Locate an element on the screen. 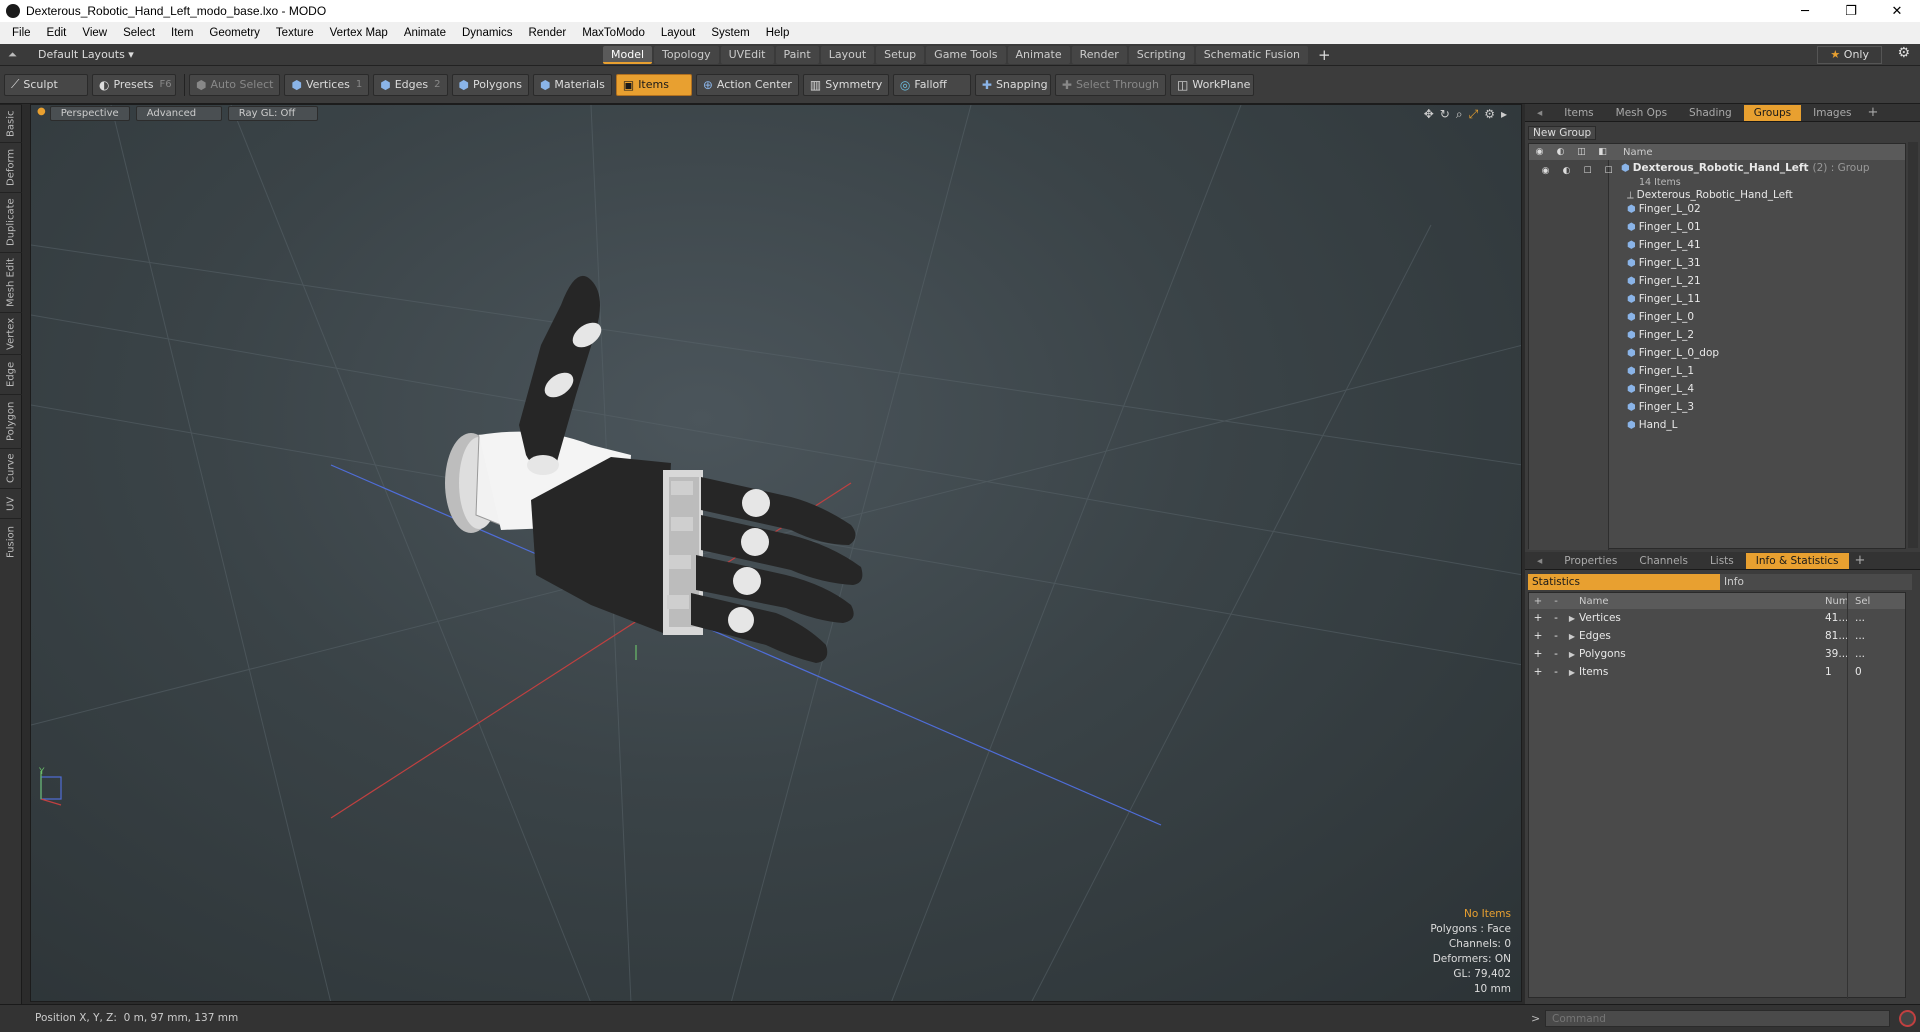 This screenshot has height=1032, width=1920. vtab-mesh-edit: Mesh Edit is located at coordinates (11, 282).